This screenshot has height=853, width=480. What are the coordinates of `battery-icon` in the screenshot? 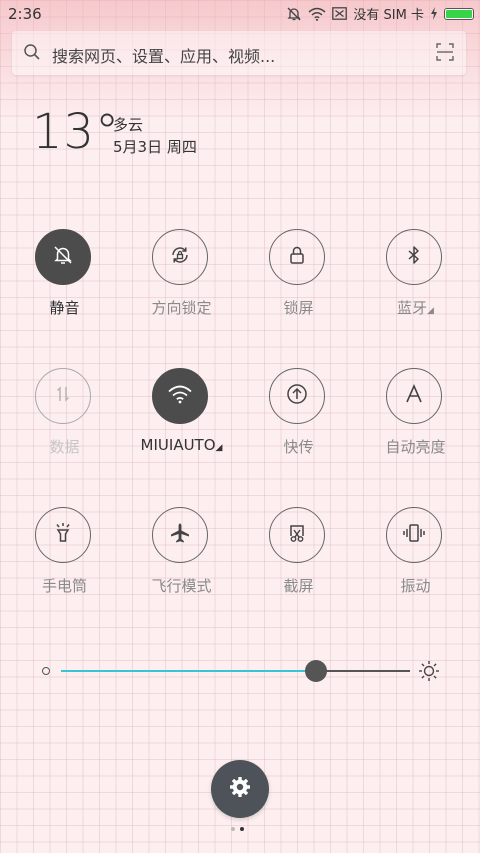 It's located at (459, 13).